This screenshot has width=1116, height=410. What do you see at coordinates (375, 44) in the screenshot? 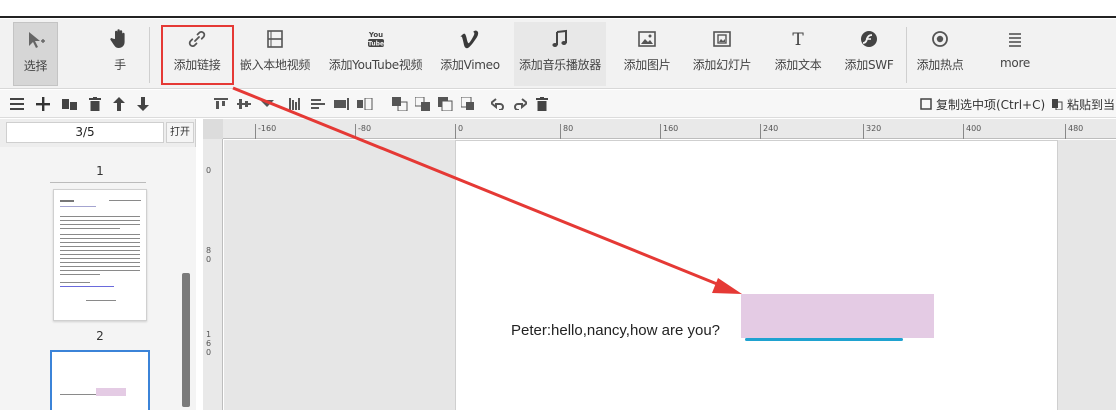
I see `svg-text: Tube` at bounding box center [375, 44].